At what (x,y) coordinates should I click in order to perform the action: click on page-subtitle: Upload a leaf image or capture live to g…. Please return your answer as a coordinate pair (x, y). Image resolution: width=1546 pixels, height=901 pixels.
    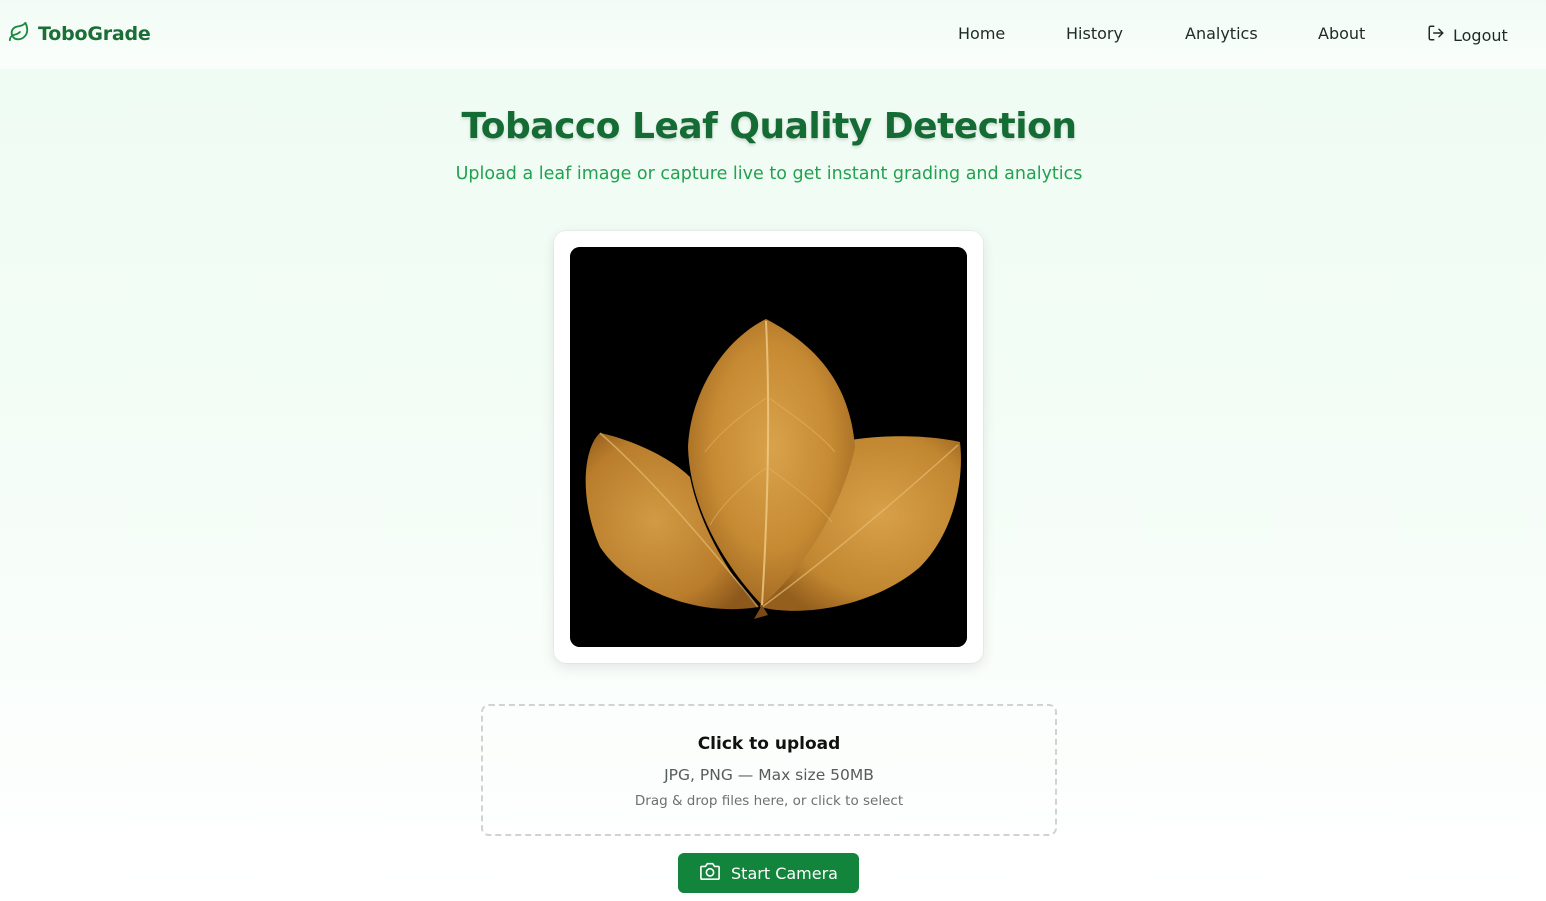
    Looking at the image, I should click on (769, 174).